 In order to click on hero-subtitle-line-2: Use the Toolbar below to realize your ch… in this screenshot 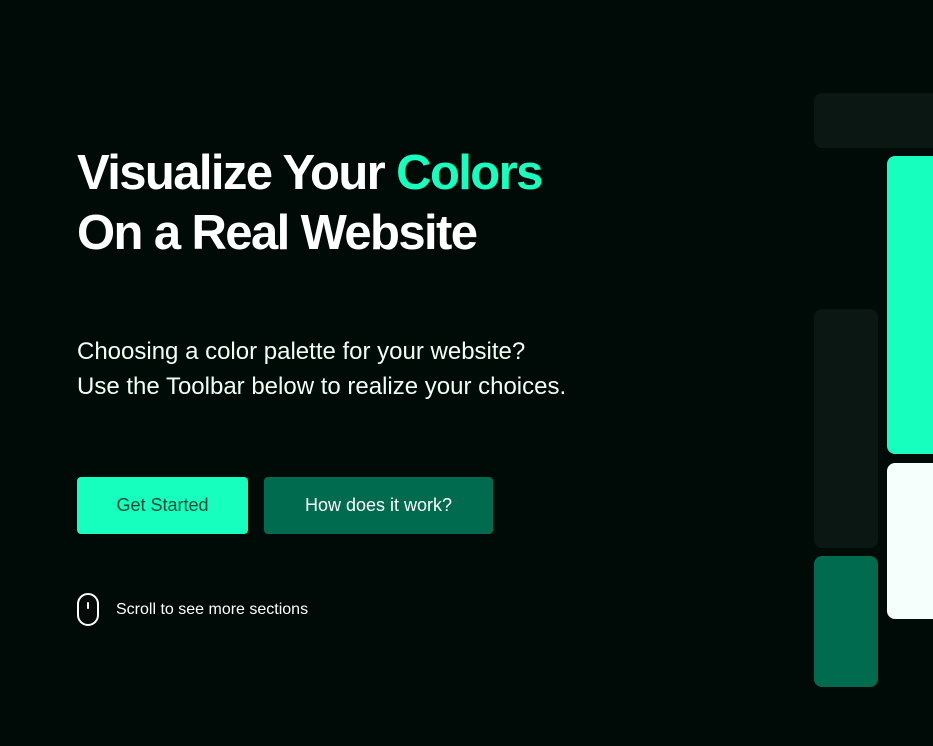, I will do `click(322, 386)`.